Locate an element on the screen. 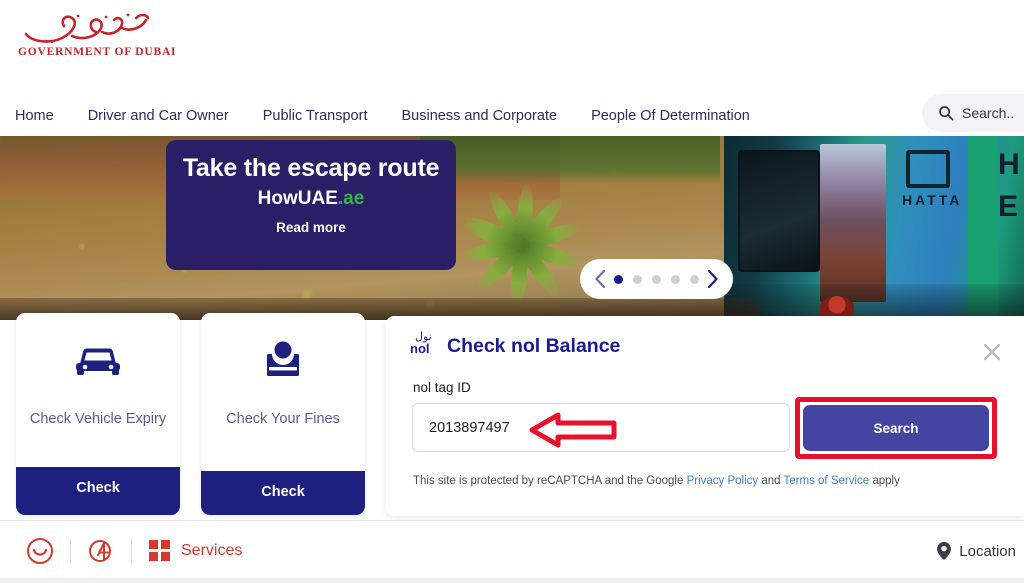 Image resolution: width=1024 pixels, height=583 pixels. location-label: Location is located at coordinates (987, 551).